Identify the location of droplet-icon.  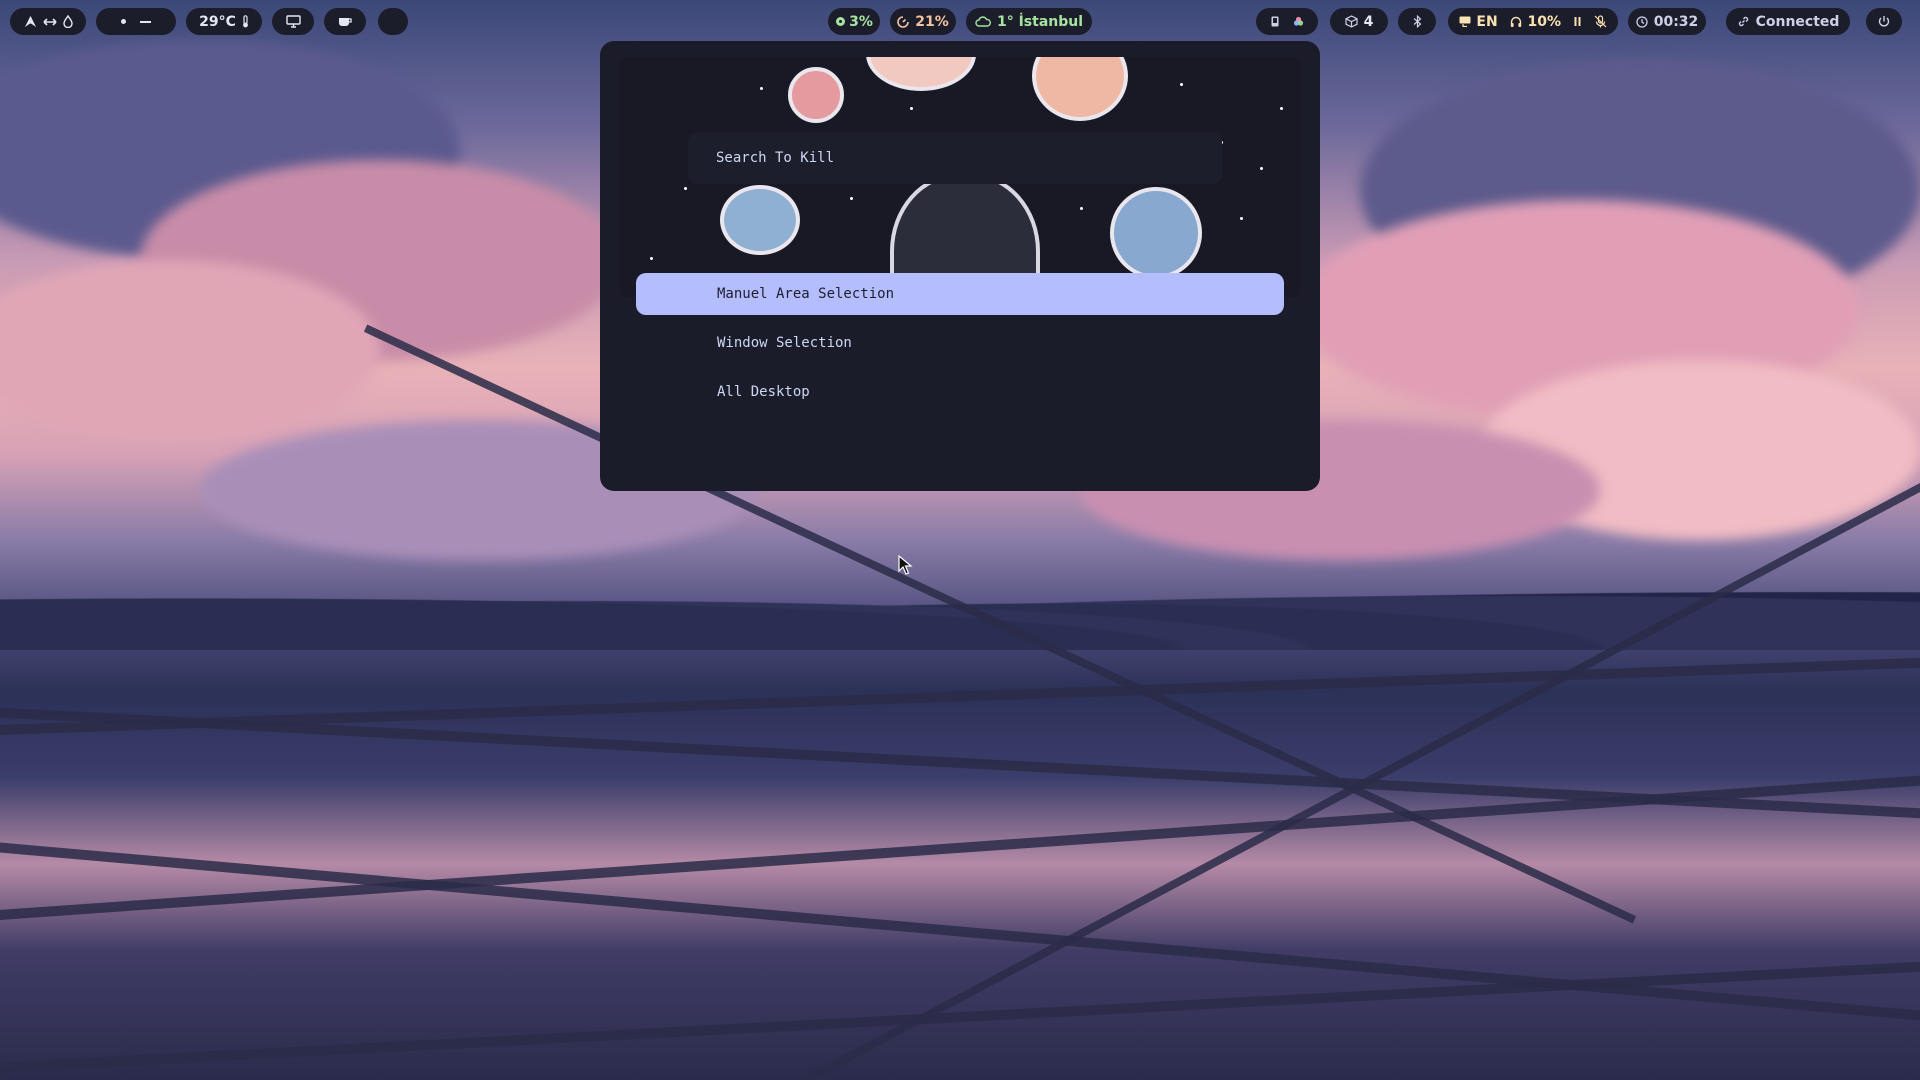
(67, 21).